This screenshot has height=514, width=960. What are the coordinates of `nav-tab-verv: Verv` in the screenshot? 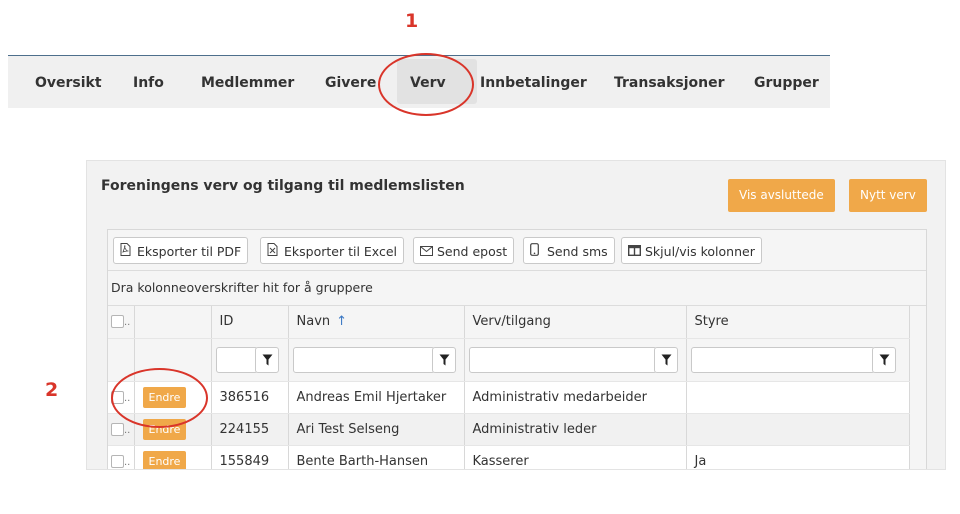 It's located at (428, 82).